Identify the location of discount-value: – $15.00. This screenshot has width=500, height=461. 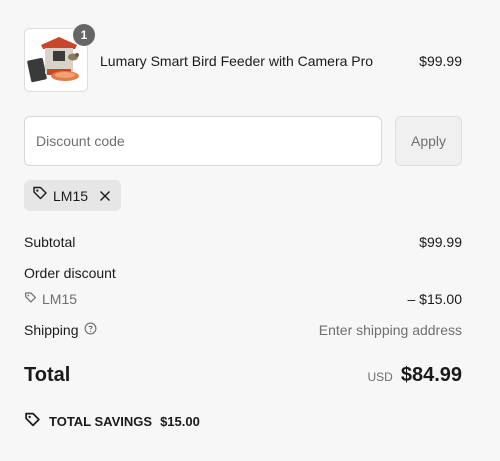
(435, 299).